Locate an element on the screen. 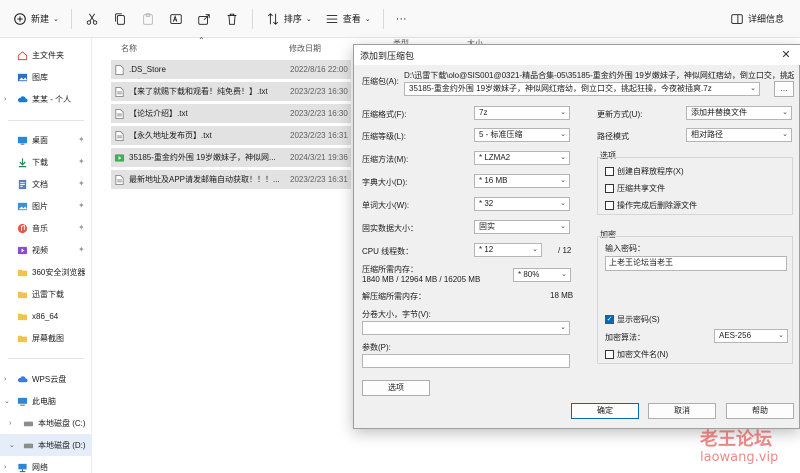  rename-button is located at coordinates (176, 19).